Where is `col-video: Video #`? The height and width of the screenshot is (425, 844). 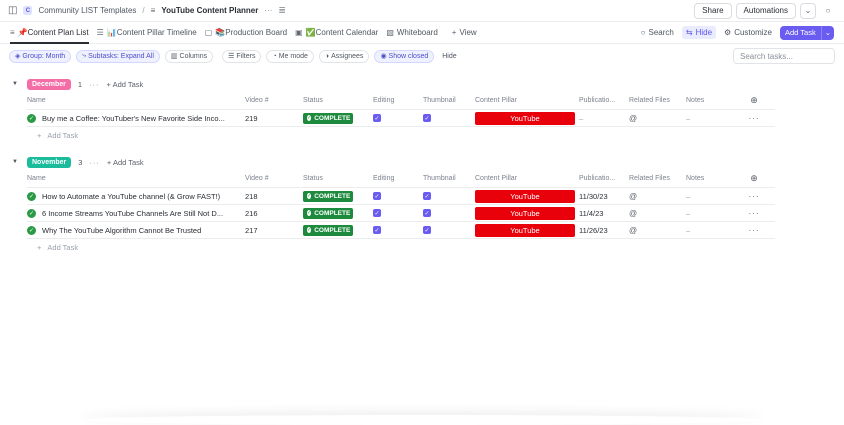
col-video: Video # is located at coordinates (274, 100).